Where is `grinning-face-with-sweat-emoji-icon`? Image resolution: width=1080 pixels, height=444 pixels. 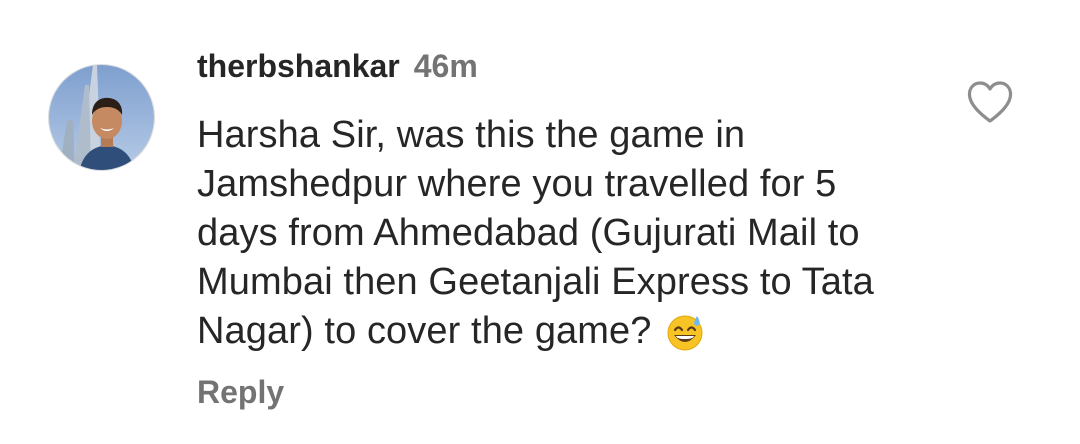
grinning-face-with-sweat-emoji-icon is located at coordinates (685, 332).